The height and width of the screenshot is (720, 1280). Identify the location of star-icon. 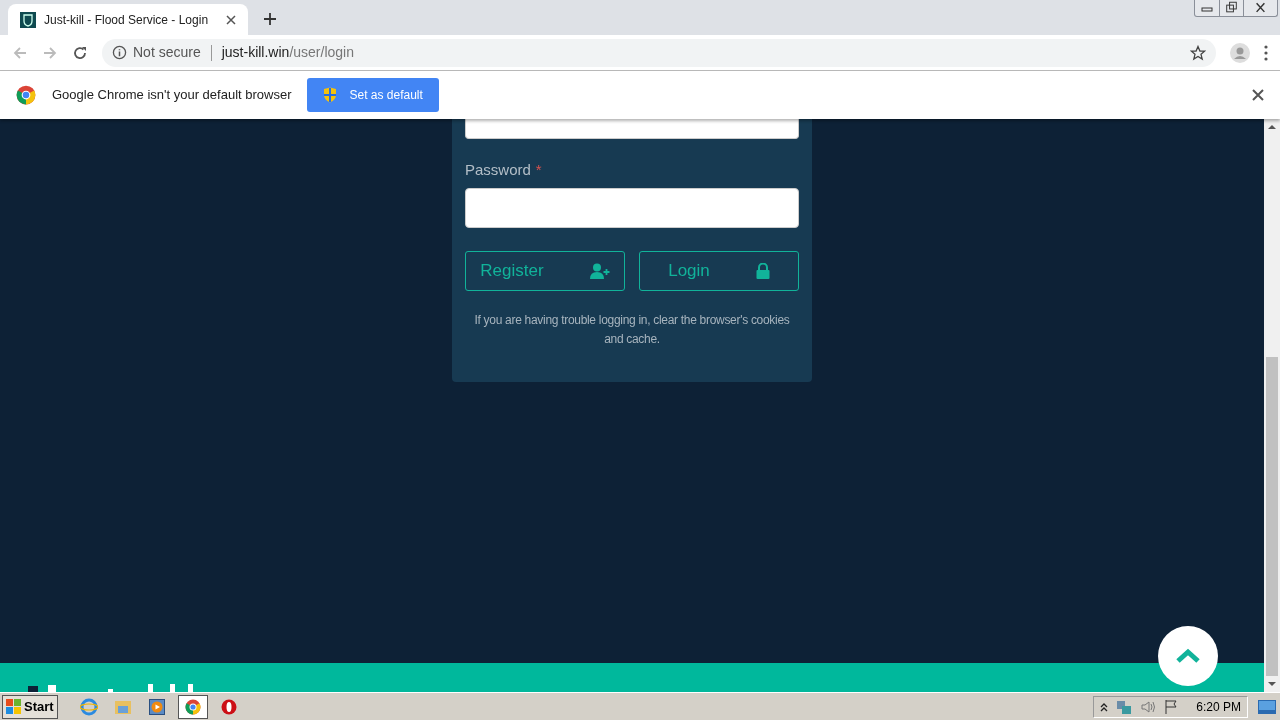
(1198, 52).